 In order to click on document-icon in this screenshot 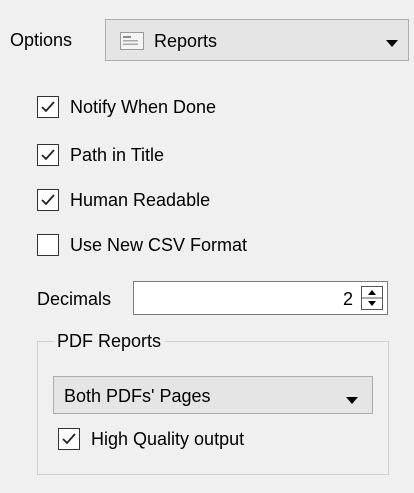, I will do `click(132, 41)`.